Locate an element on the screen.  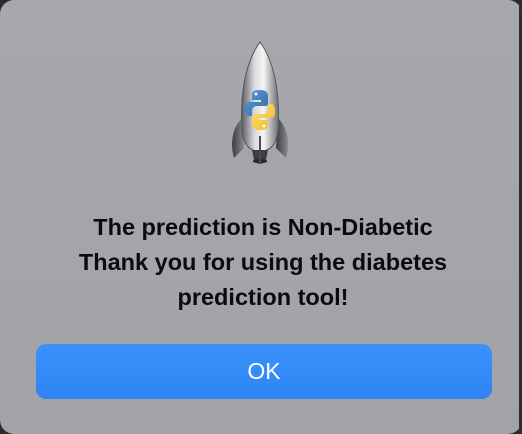
message-line-1: The prediction is Non-Diabetic is located at coordinates (263, 227).